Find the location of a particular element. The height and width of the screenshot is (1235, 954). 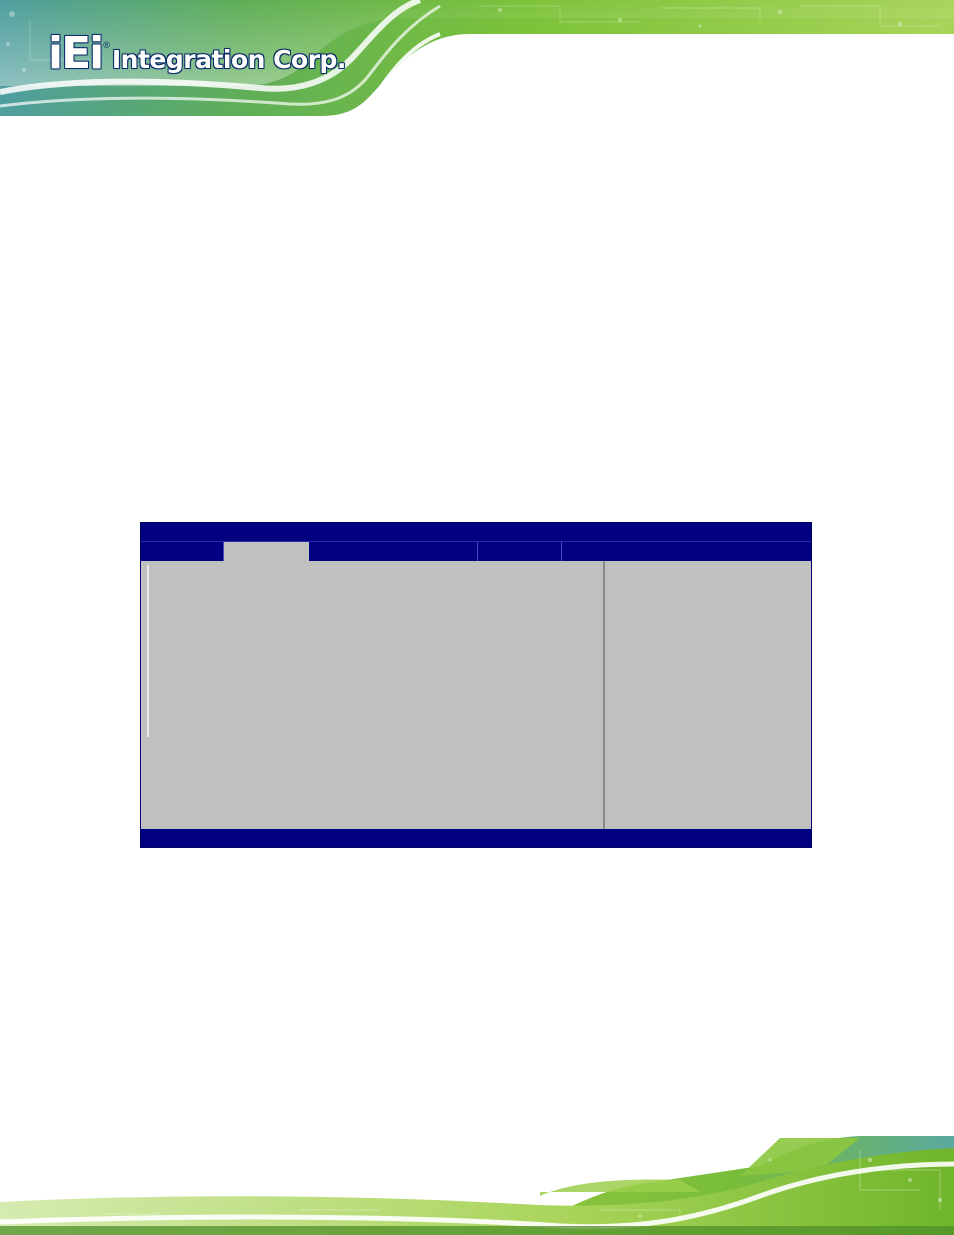

bios-title-bar is located at coordinates (476, 532).